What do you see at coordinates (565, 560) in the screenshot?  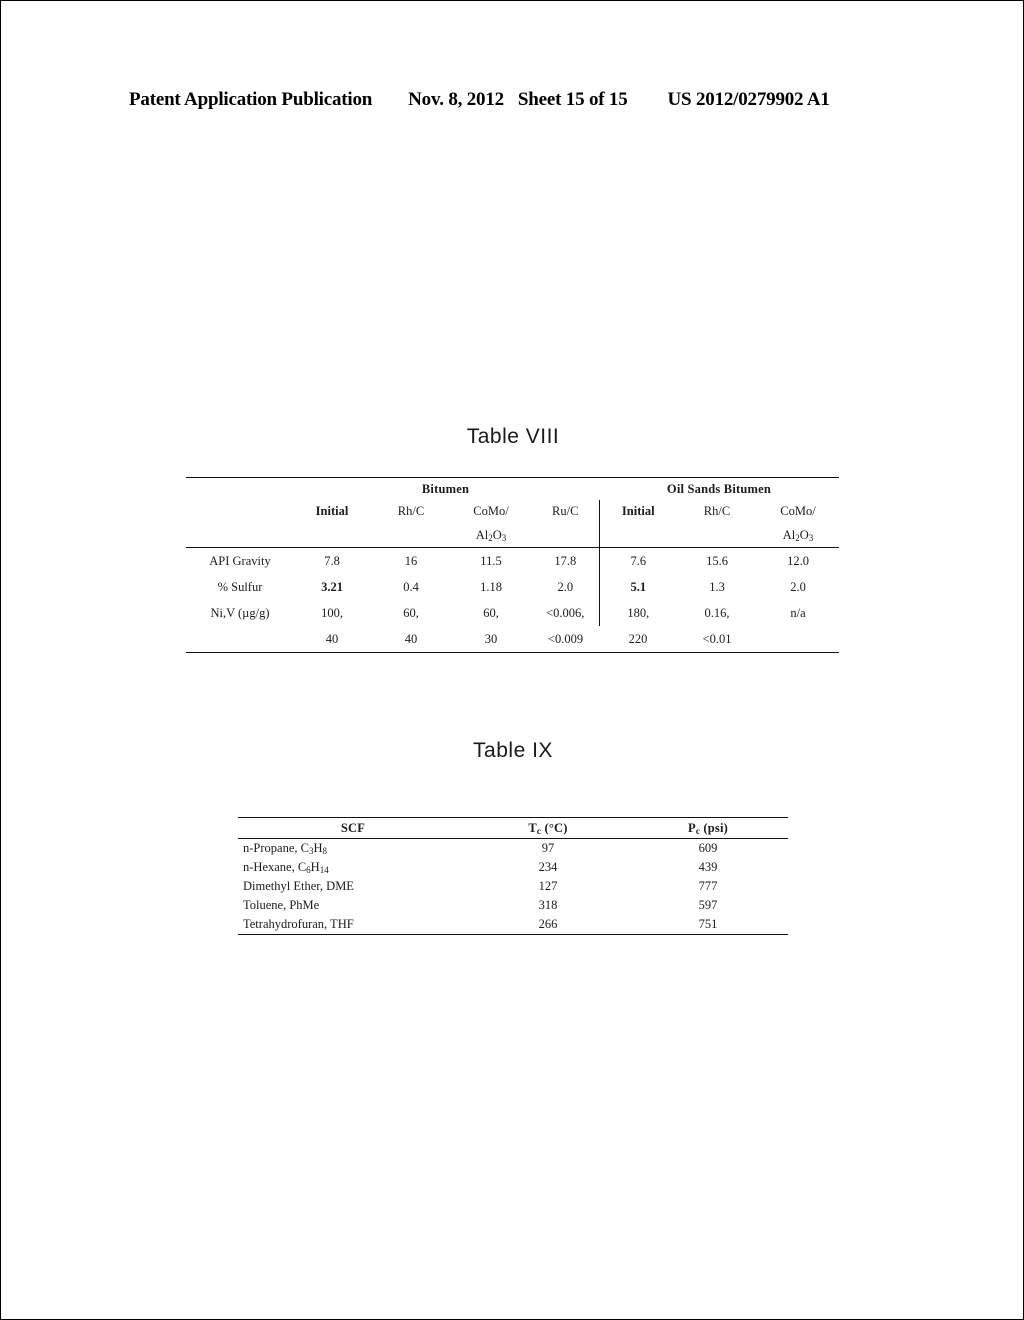 I see `cell-api-ruc-bitumen: 17.8` at bounding box center [565, 560].